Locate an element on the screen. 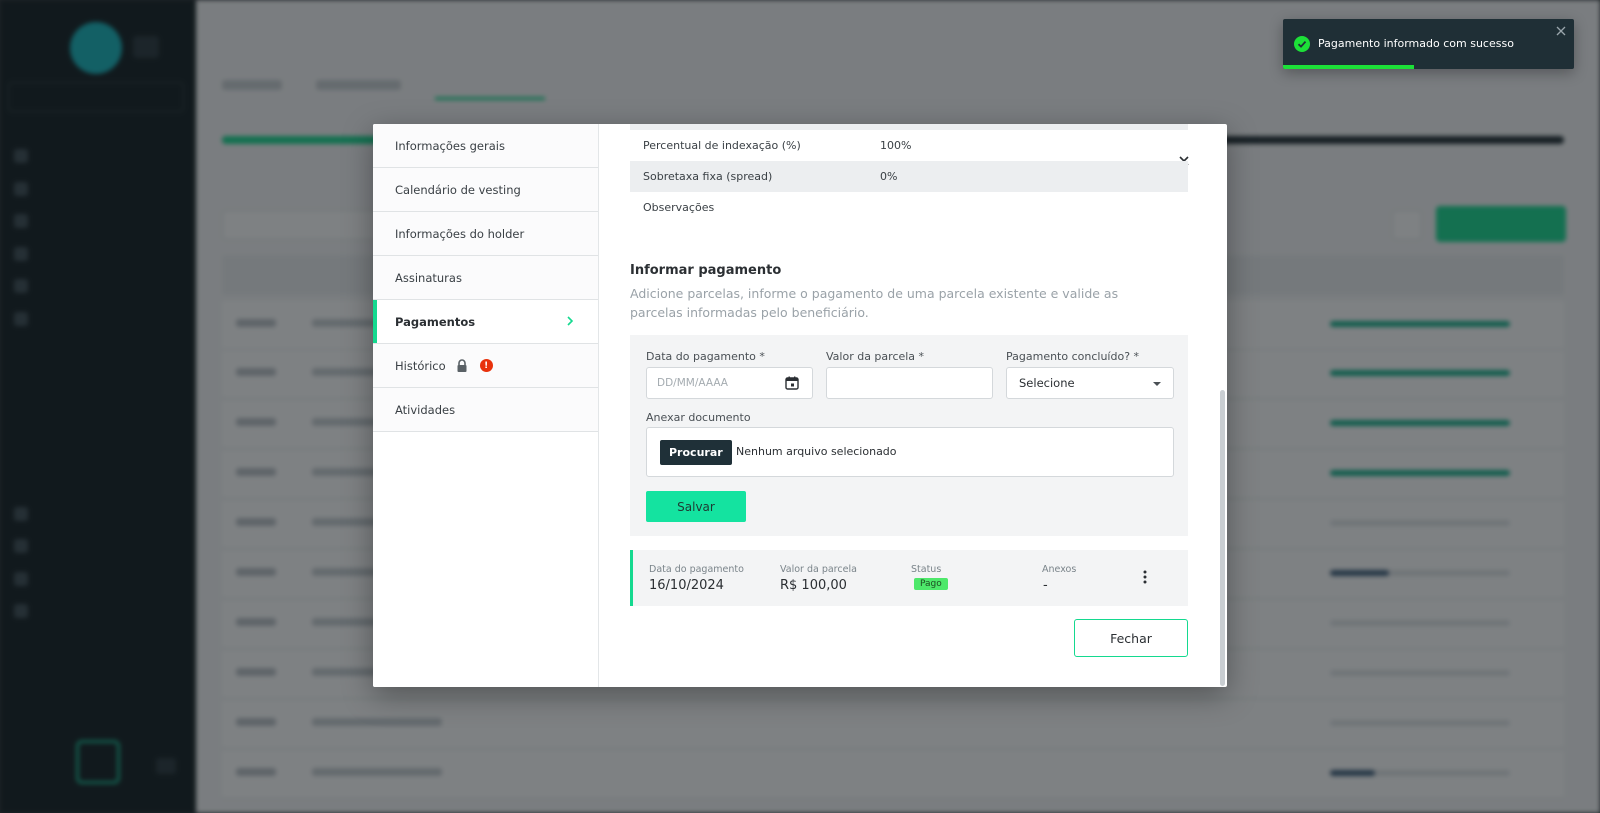 This screenshot has height=813, width=1600. date-label: Data do pagamento * is located at coordinates (705, 356).